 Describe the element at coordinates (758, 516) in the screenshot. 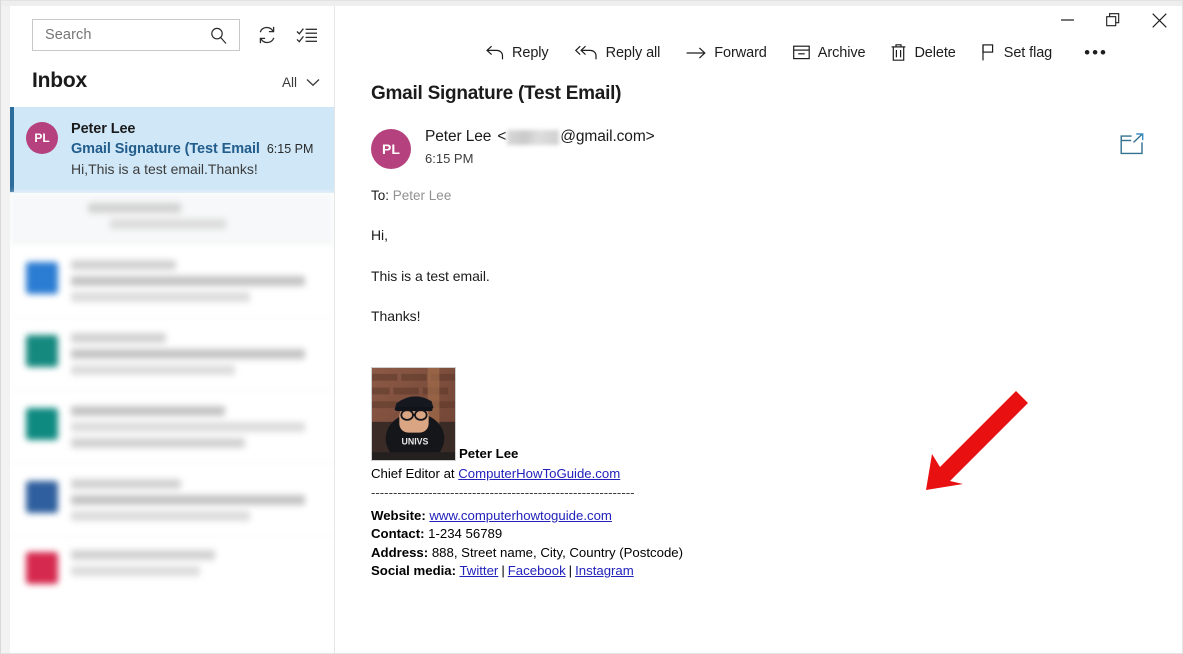

I see `signature-website-row: Website: www.computerhowtoguide.com` at that location.